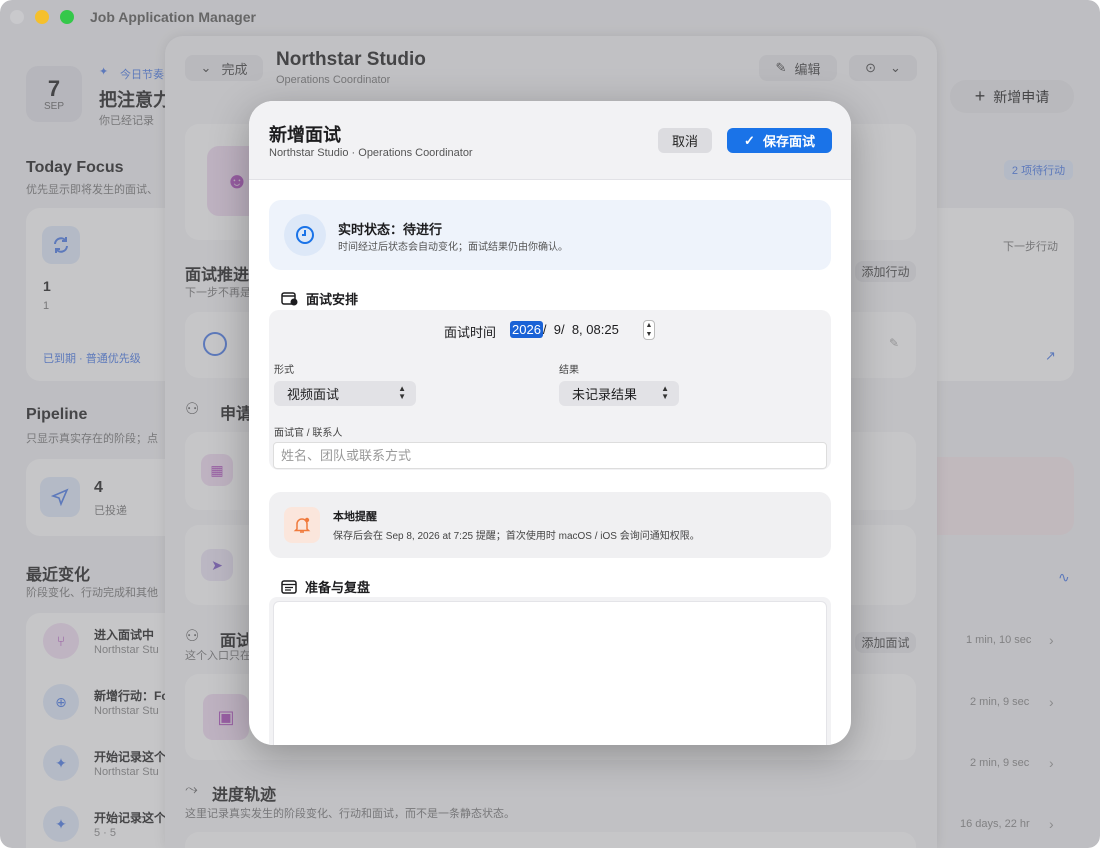 The width and height of the screenshot is (1100, 848). What do you see at coordinates (289, 586) in the screenshot?
I see `note-text-icon` at bounding box center [289, 586].